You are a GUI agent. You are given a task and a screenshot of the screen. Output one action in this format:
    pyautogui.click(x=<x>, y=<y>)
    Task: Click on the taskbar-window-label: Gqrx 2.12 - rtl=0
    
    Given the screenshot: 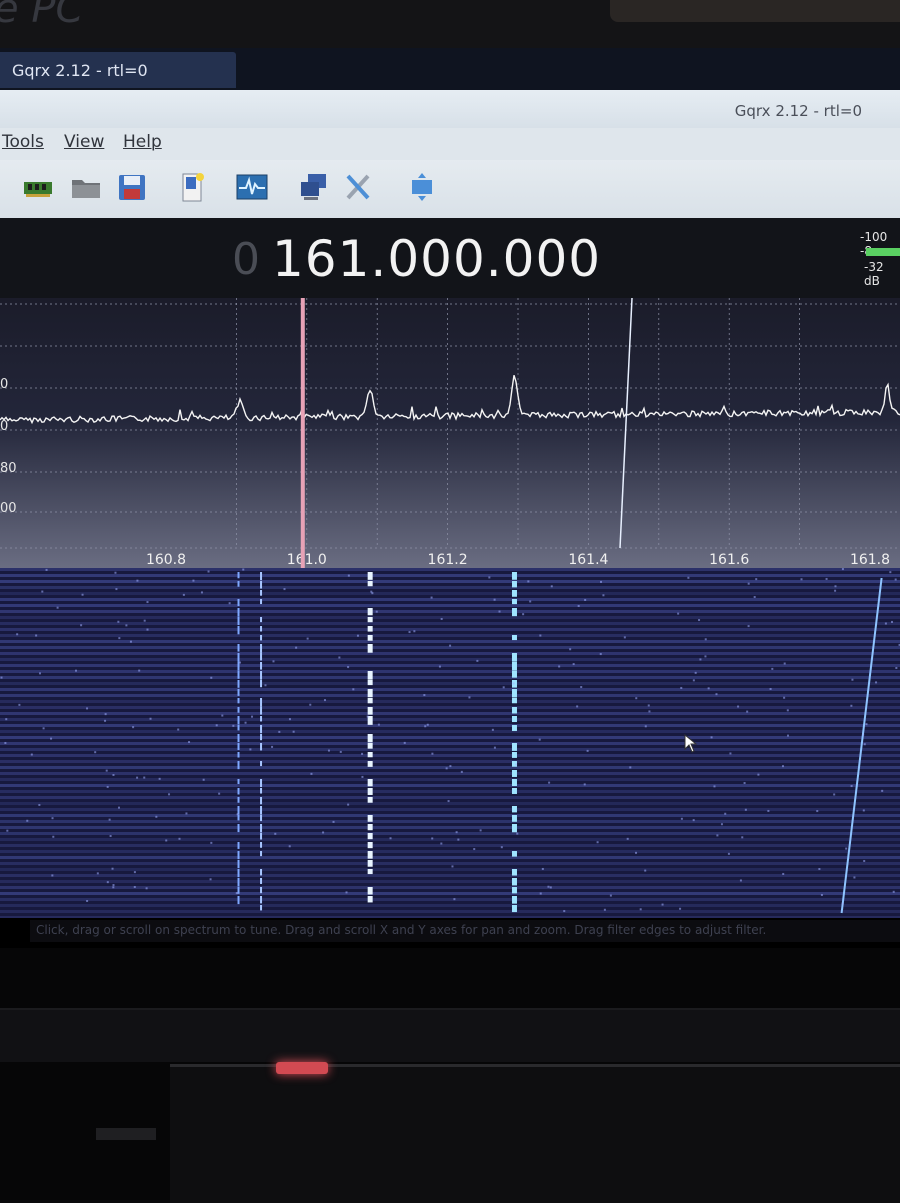 What is the action you would take?
    pyautogui.click(x=80, y=70)
    